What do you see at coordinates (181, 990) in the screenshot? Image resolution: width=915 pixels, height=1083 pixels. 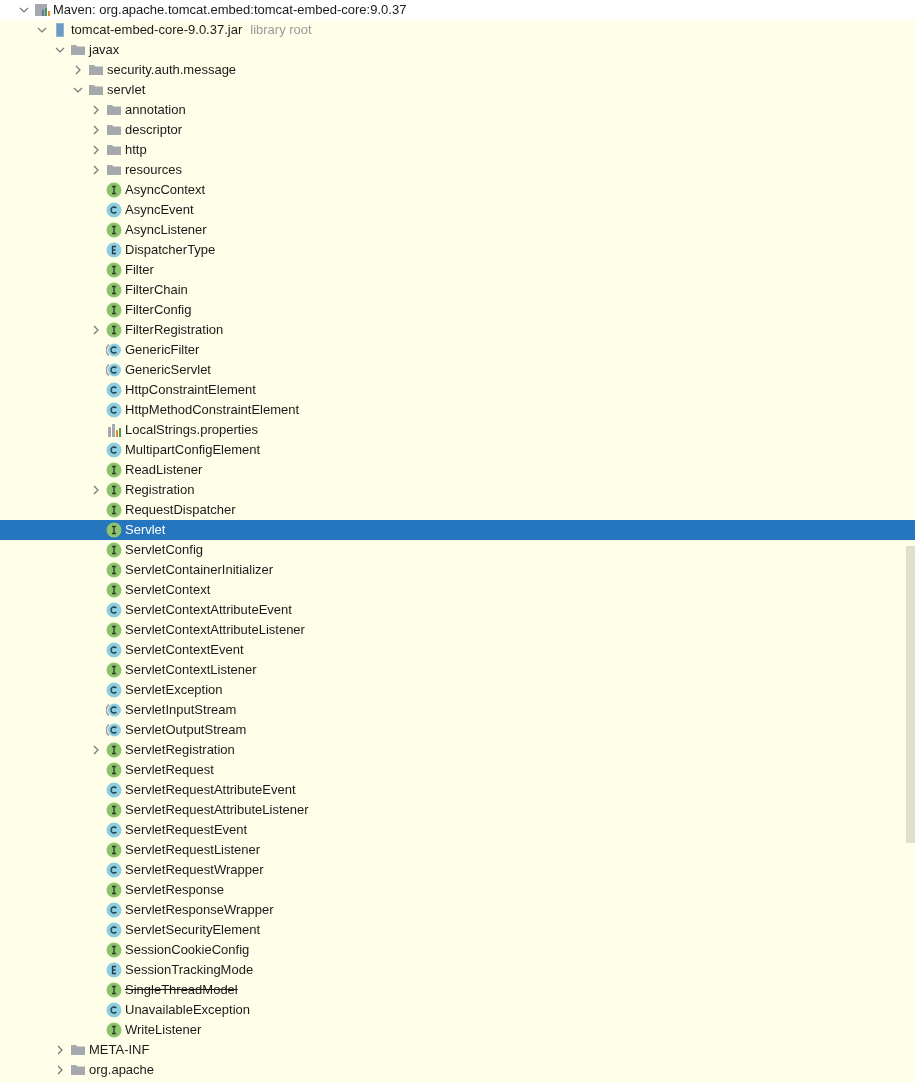 I see `tree-item-label: SingleThreadModel` at bounding box center [181, 990].